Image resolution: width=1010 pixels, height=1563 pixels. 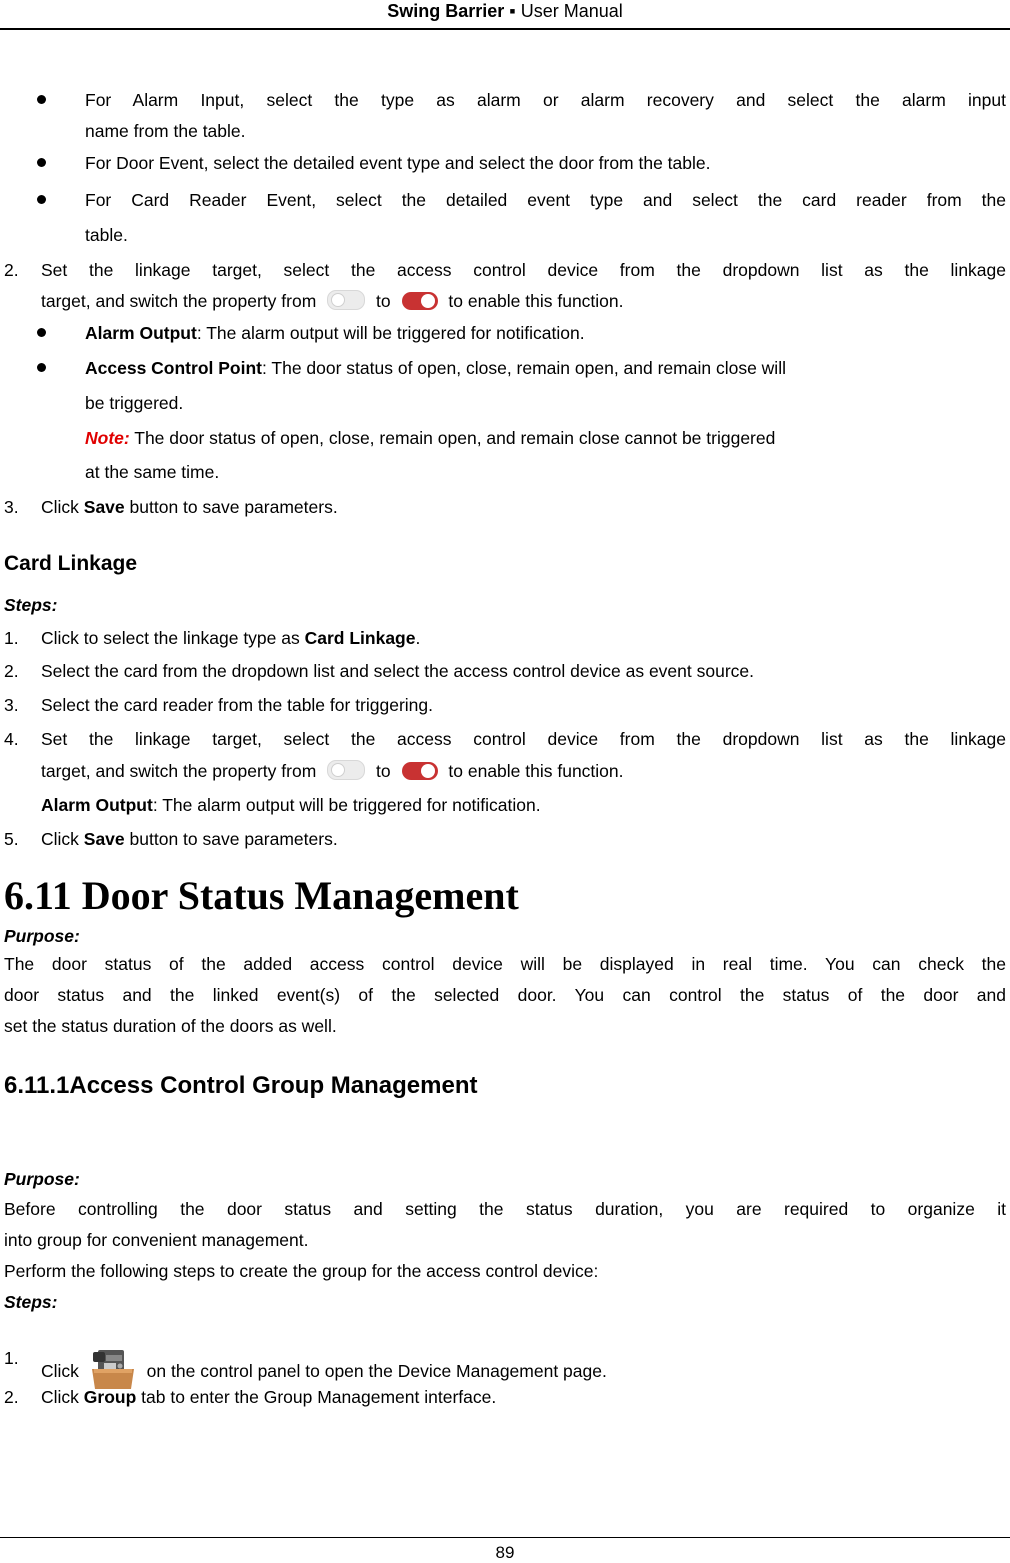 What do you see at coordinates (505, 1537) in the screenshot?
I see `footer-divider` at bounding box center [505, 1537].